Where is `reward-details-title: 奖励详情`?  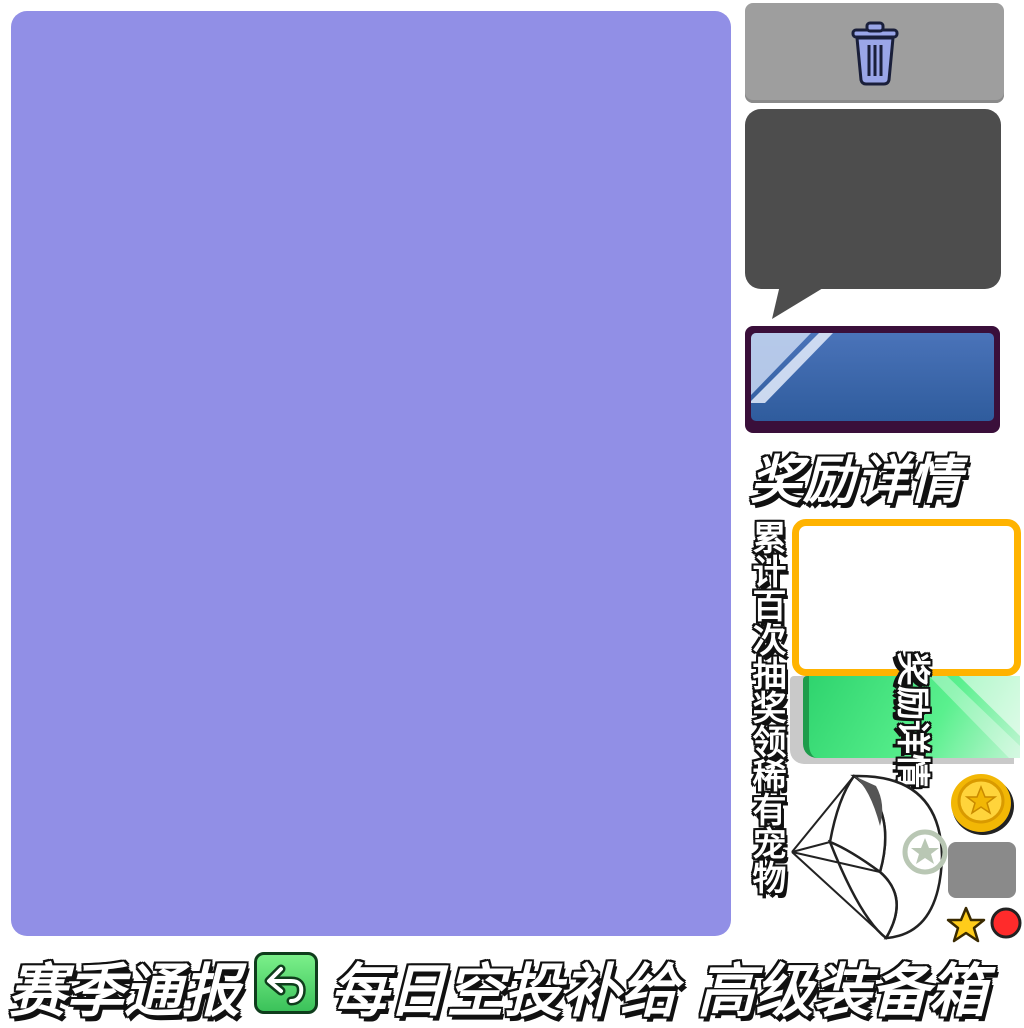
reward-details-title: 奖励详情 is located at coordinates (856, 481).